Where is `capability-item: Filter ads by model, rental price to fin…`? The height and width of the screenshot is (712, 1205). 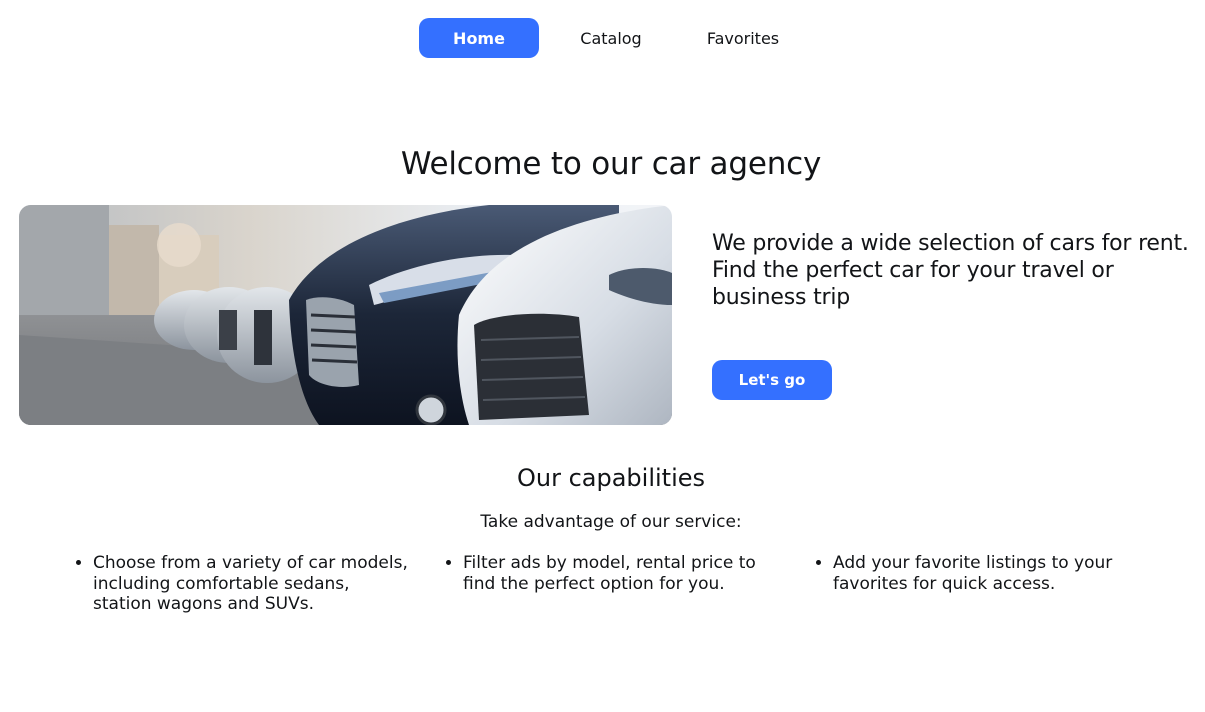 capability-item: Filter ads by model, rental price to fin… is located at coordinates (618, 573).